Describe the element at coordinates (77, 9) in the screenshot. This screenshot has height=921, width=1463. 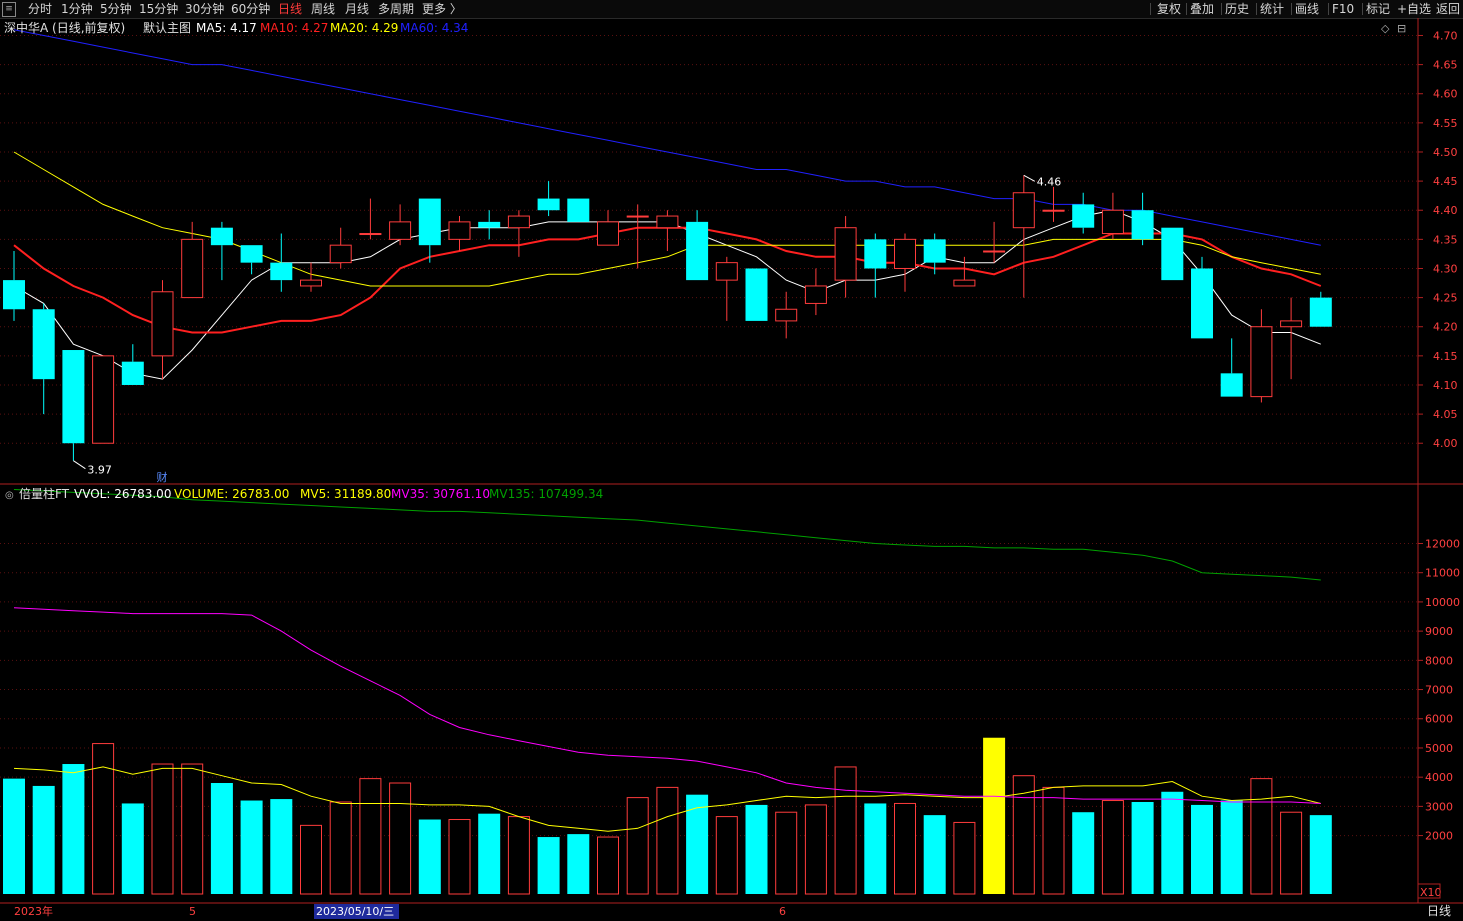
I see `period-tab-1: 1分钟` at that location.